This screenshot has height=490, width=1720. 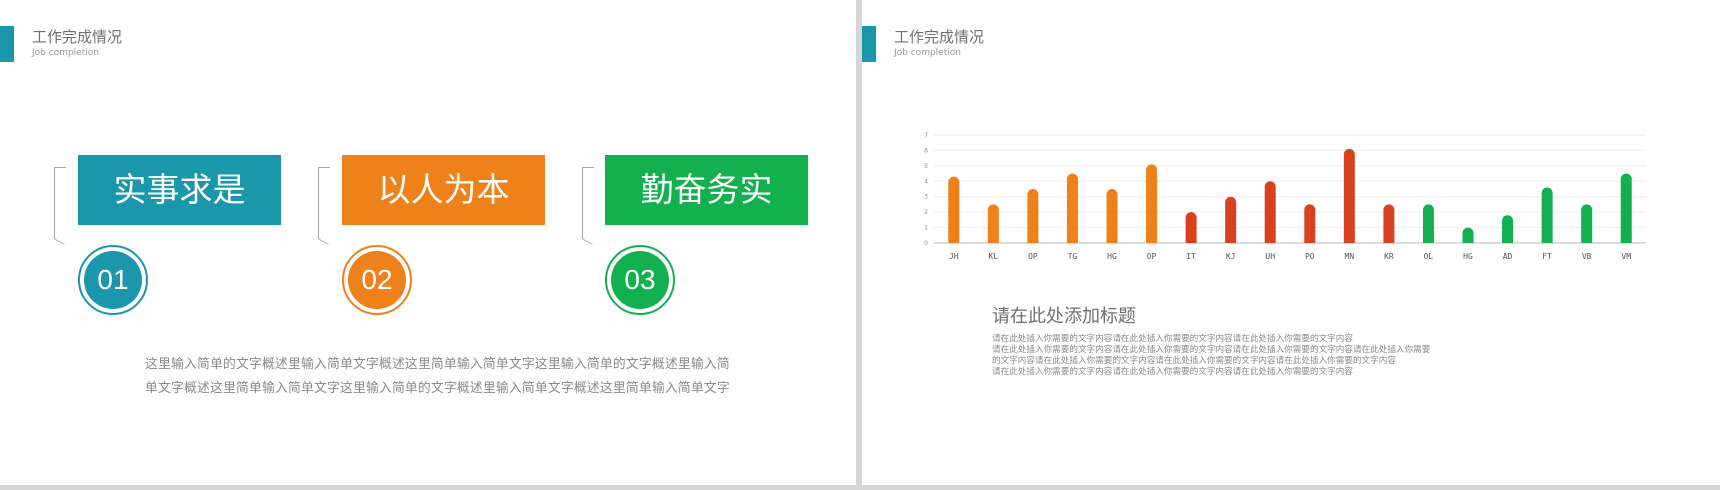 I want to click on y-tick-label: 3, so click(x=926, y=197).